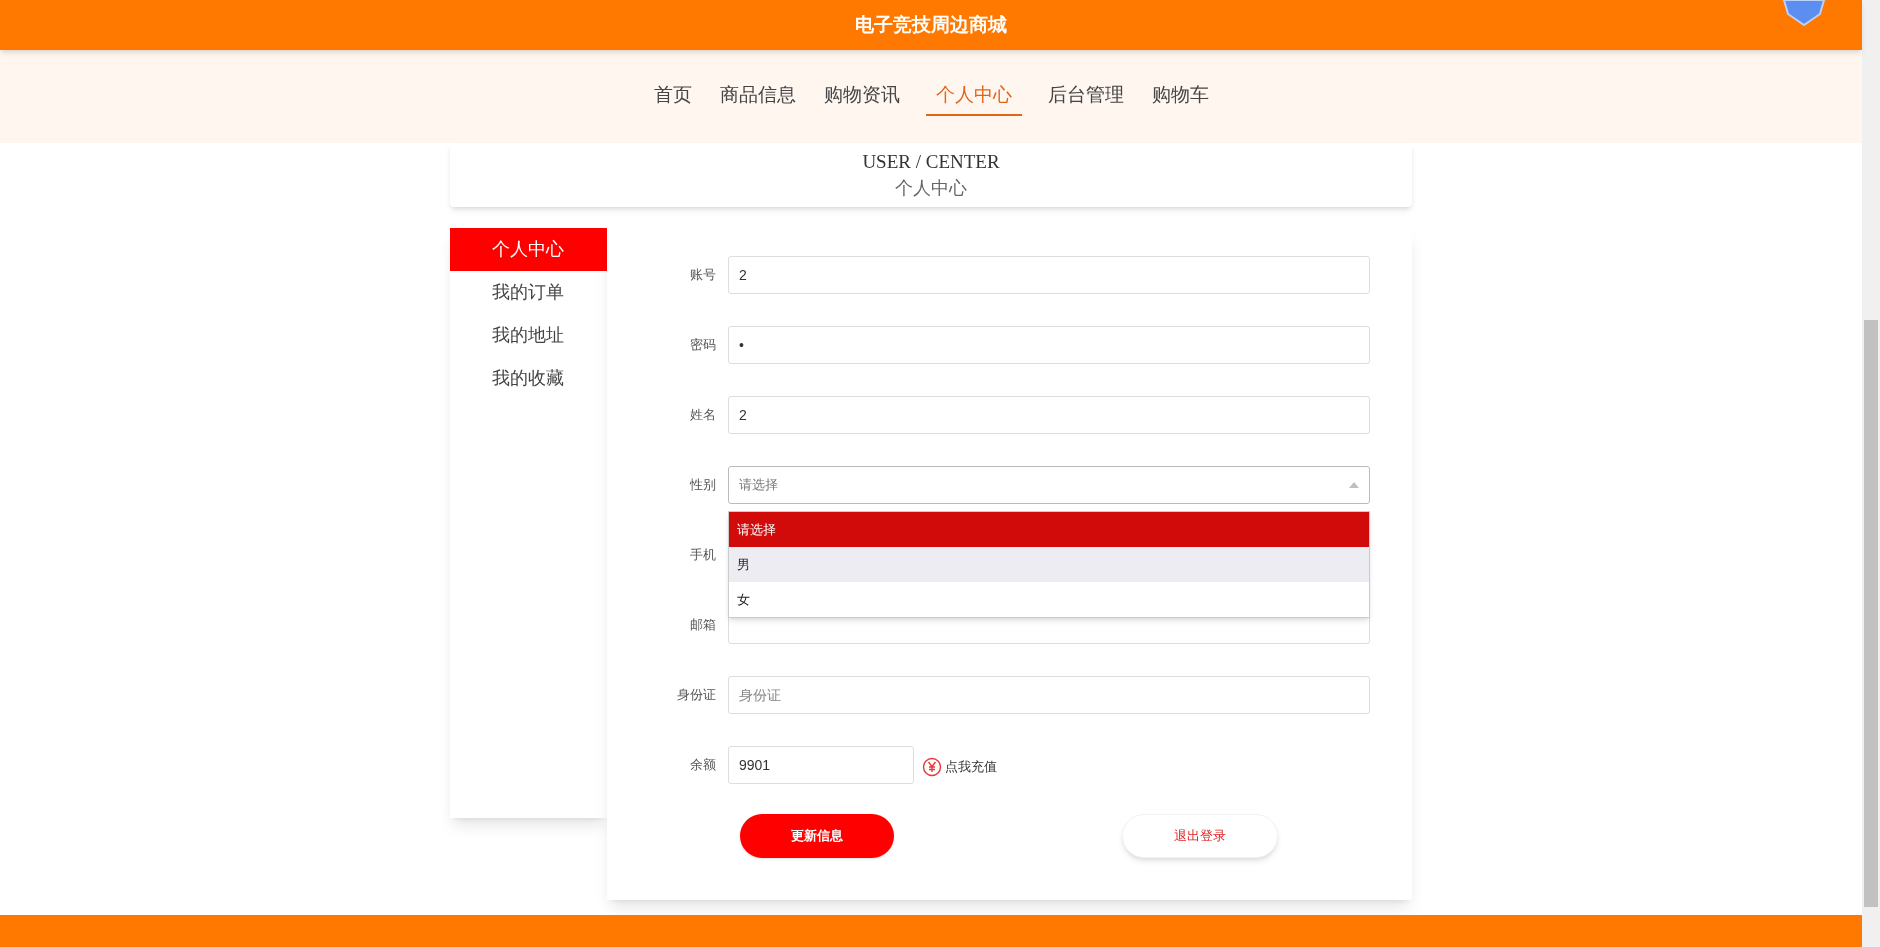 The width and height of the screenshot is (1880, 947). I want to click on field-label: 姓名, so click(703, 415).